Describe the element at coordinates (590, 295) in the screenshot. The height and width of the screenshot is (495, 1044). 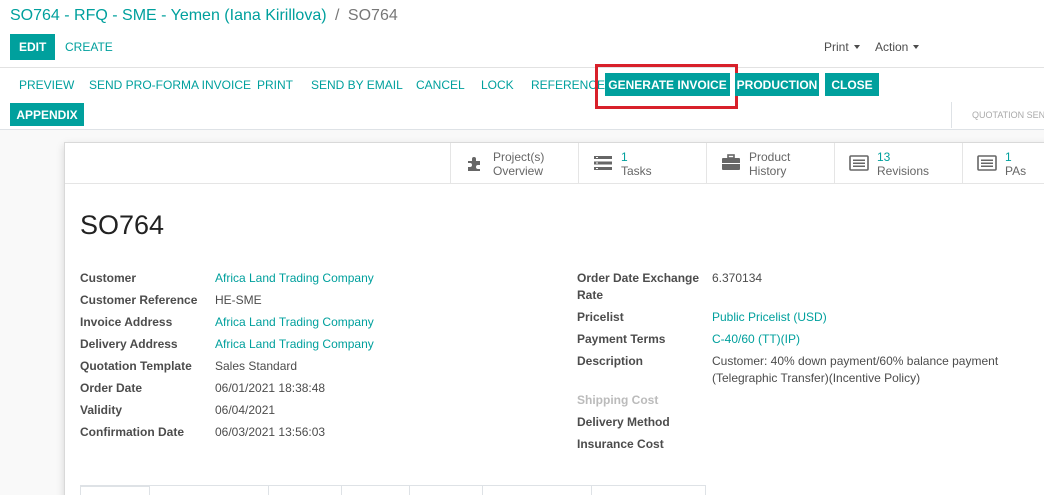
I see `exchange-rate-label-line2: Rate` at that location.